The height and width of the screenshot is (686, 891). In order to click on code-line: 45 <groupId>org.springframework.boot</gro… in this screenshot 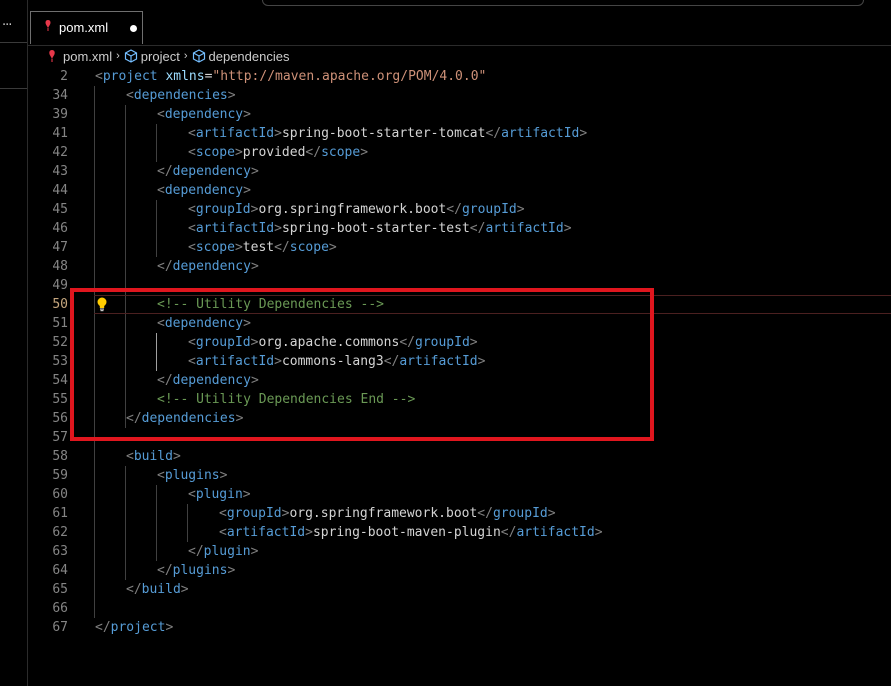, I will do `click(459, 209)`.